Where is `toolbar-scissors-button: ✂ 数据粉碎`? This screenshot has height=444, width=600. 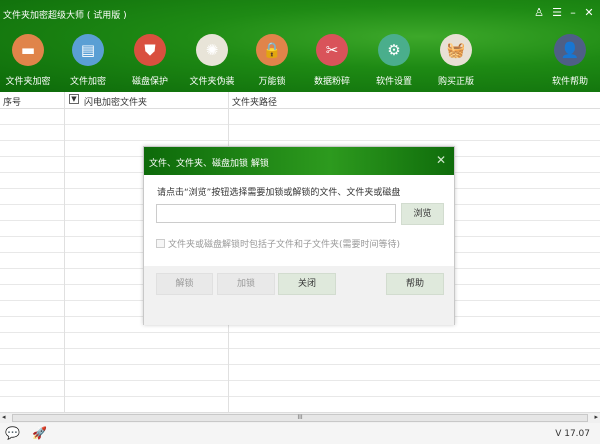
toolbar-scissors-button: ✂ 数据粉碎 is located at coordinates (332, 60).